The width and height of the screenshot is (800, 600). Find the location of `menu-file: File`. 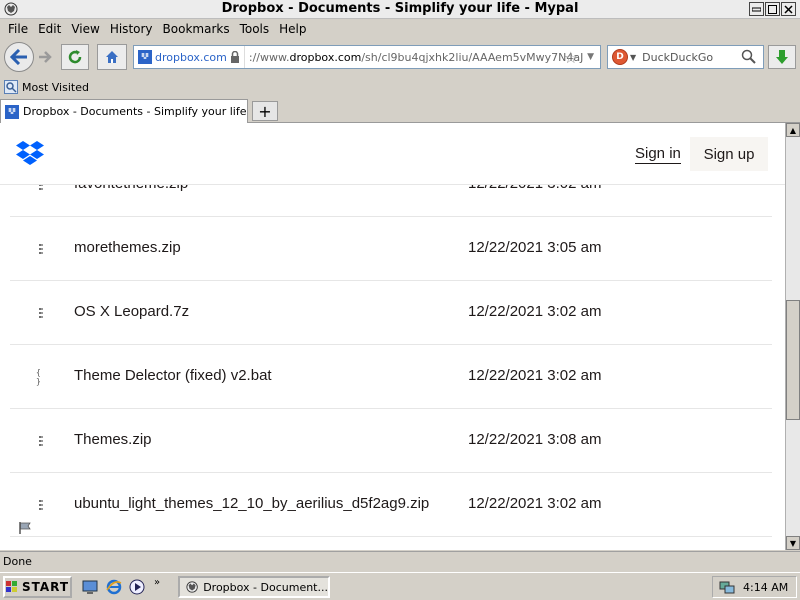

menu-file: File is located at coordinates (18, 29).